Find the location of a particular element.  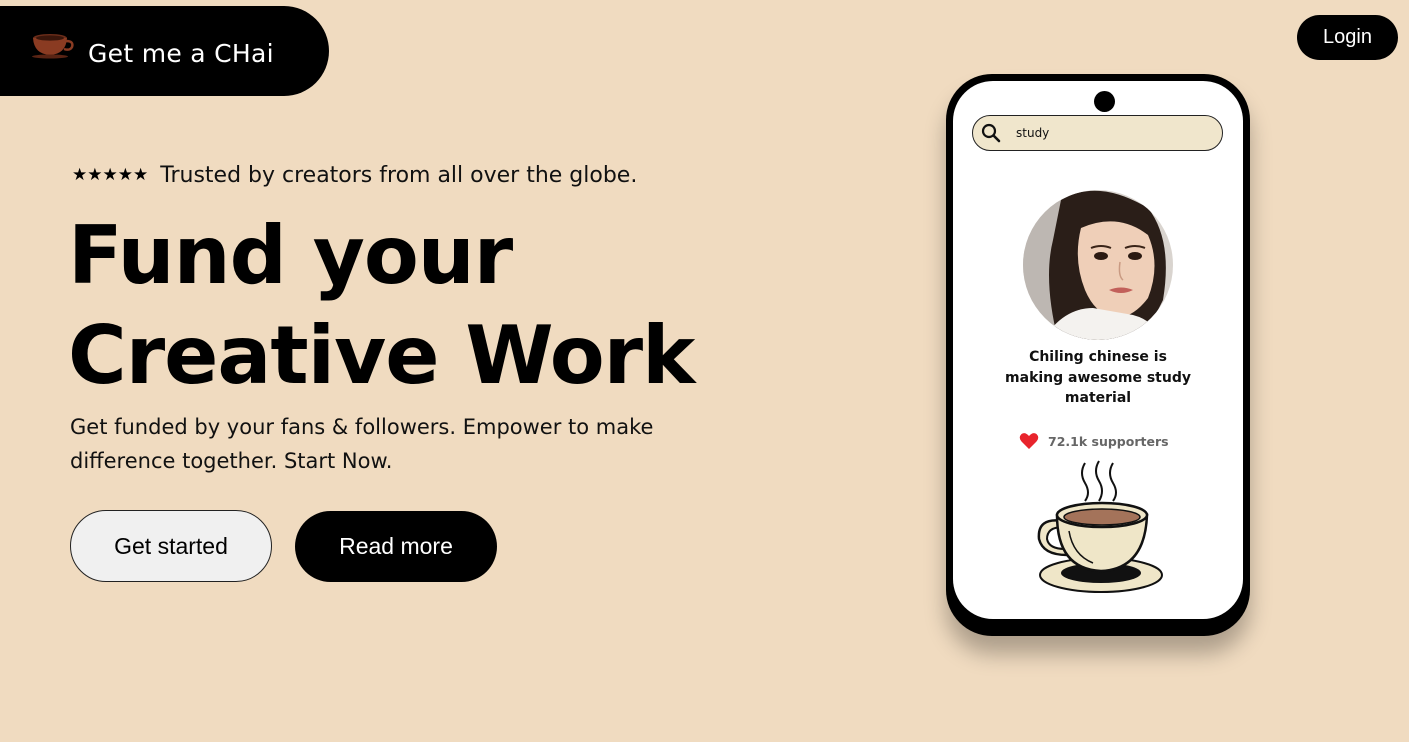

supporters-count: 72.1k supporters is located at coordinates (1094, 441).